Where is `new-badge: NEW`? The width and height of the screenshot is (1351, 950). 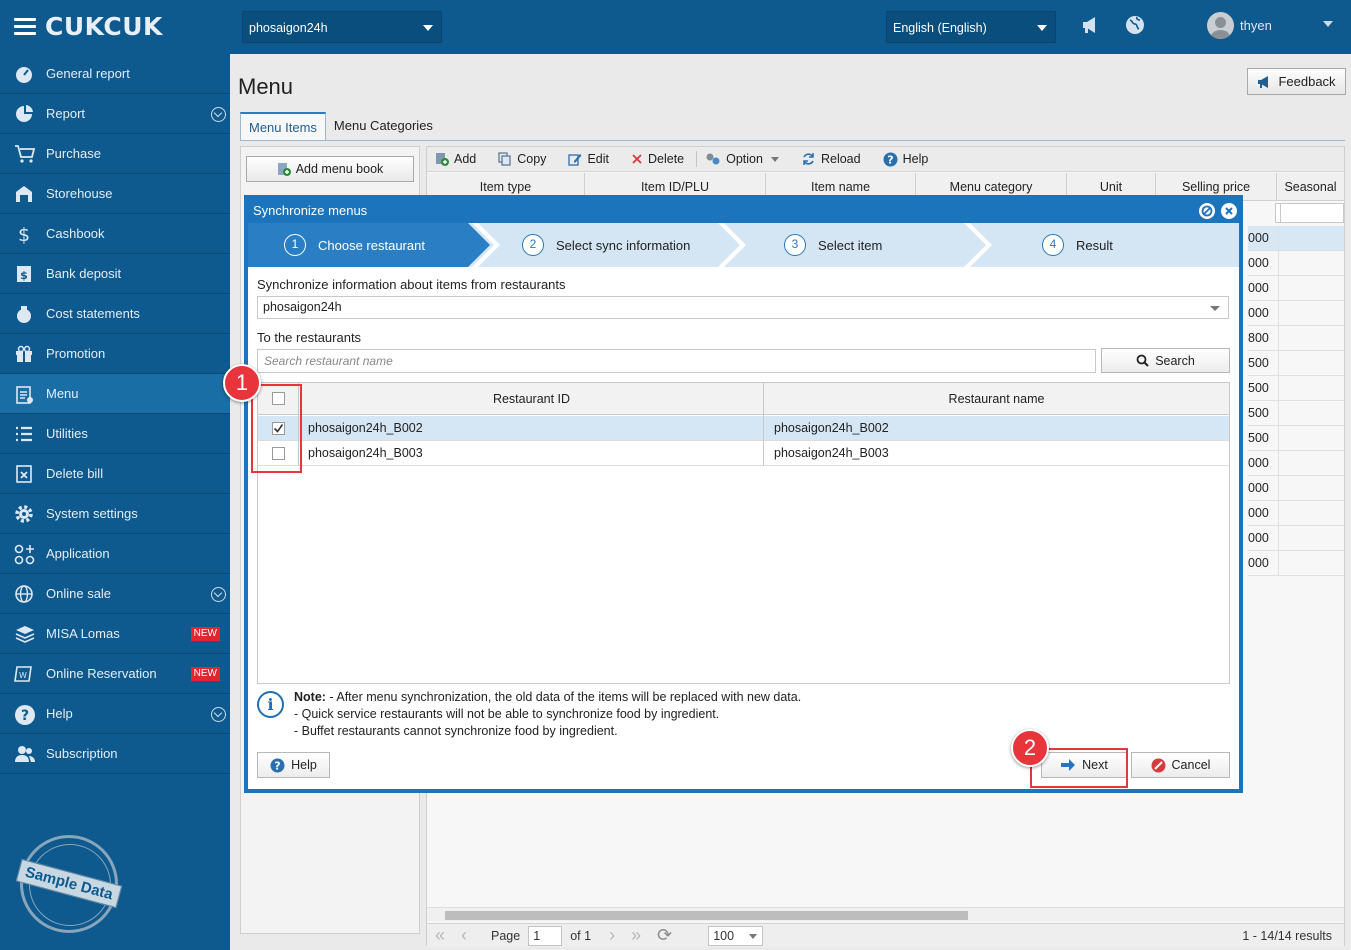
new-badge: NEW is located at coordinates (205, 634).